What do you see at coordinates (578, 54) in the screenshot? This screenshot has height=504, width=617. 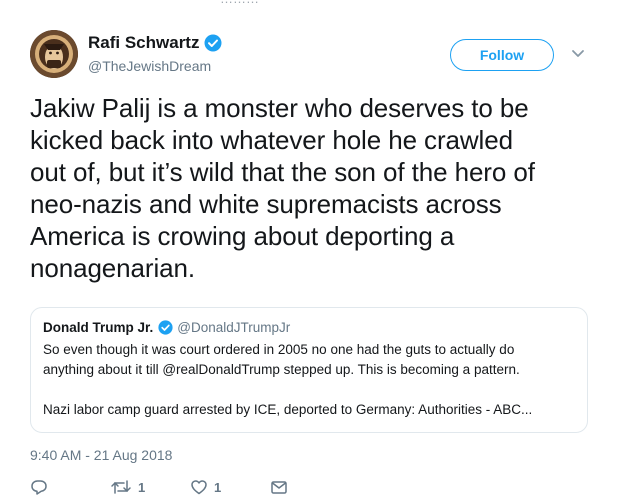 I see `chevron-down-icon` at bounding box center [578, 54].